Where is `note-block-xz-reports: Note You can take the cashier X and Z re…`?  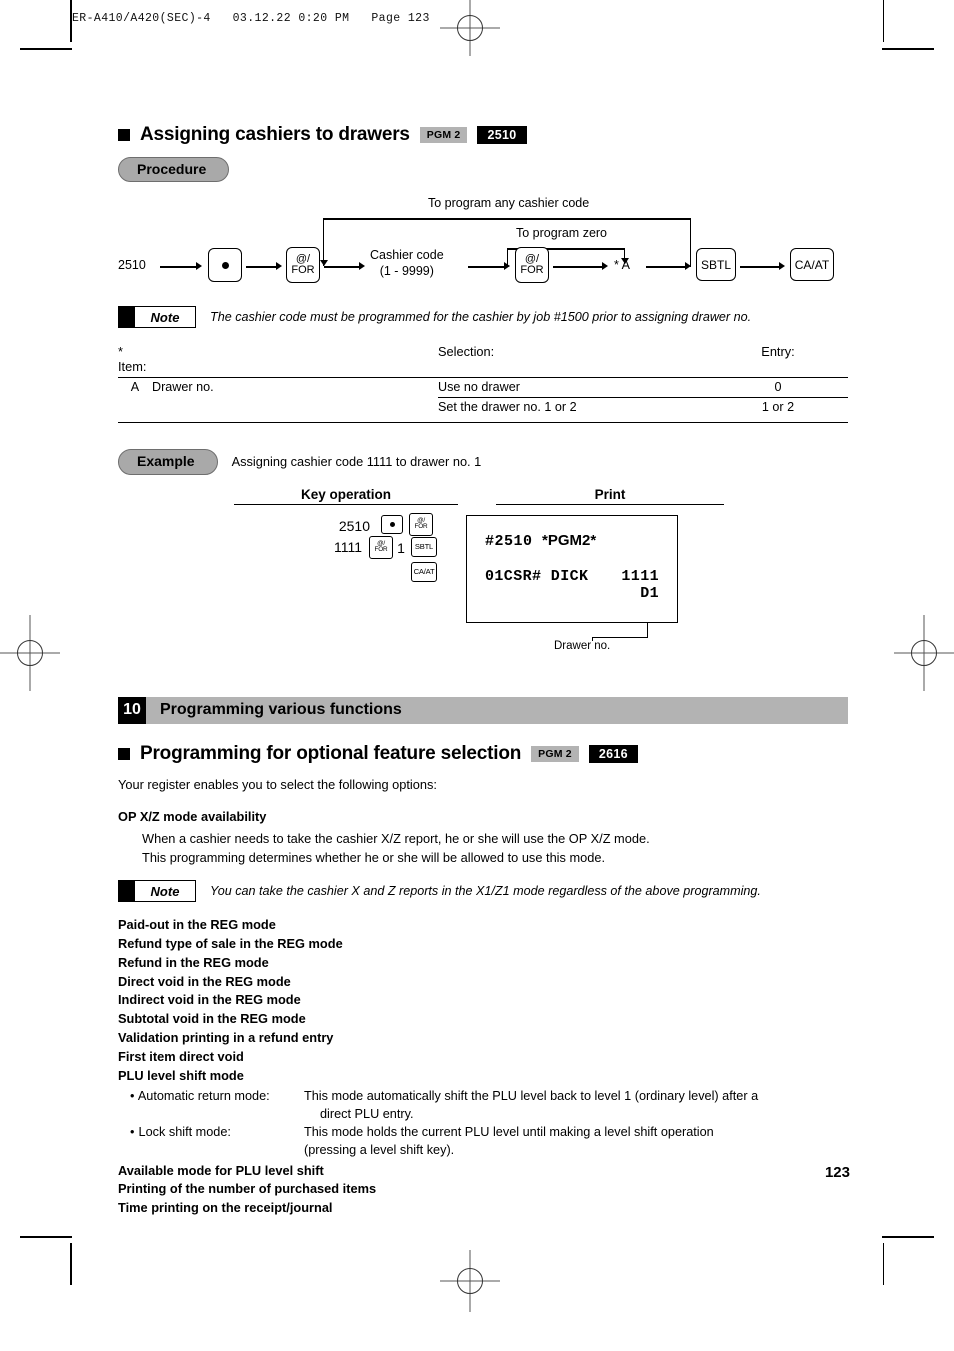 note-block-xz-reports: Note You can take the cashier X and Z re… is located at coordinates (483, 891).